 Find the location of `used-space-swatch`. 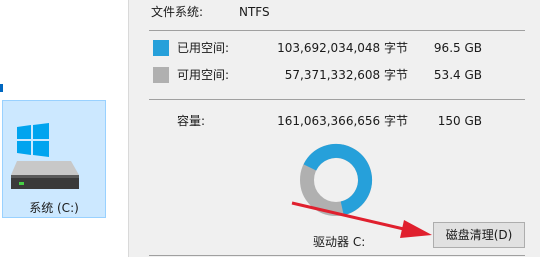

used-space-swatch is located at coordinates (161, 48).